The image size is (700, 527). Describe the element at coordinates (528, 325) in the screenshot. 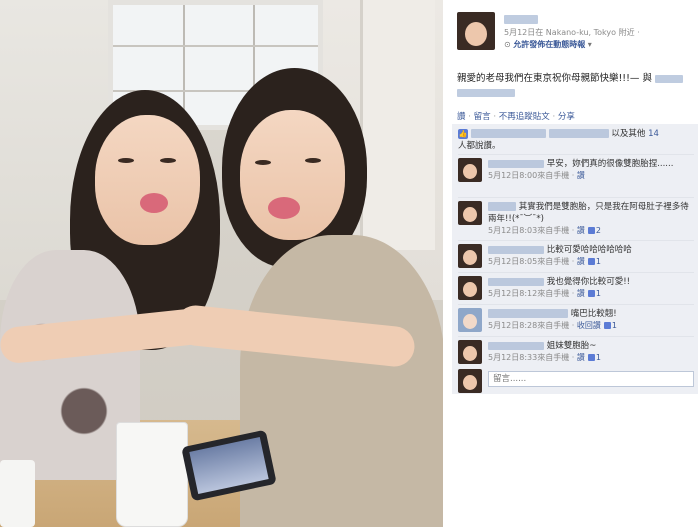

I see `comment-time: 5月12日8:28來自手機` at that location.